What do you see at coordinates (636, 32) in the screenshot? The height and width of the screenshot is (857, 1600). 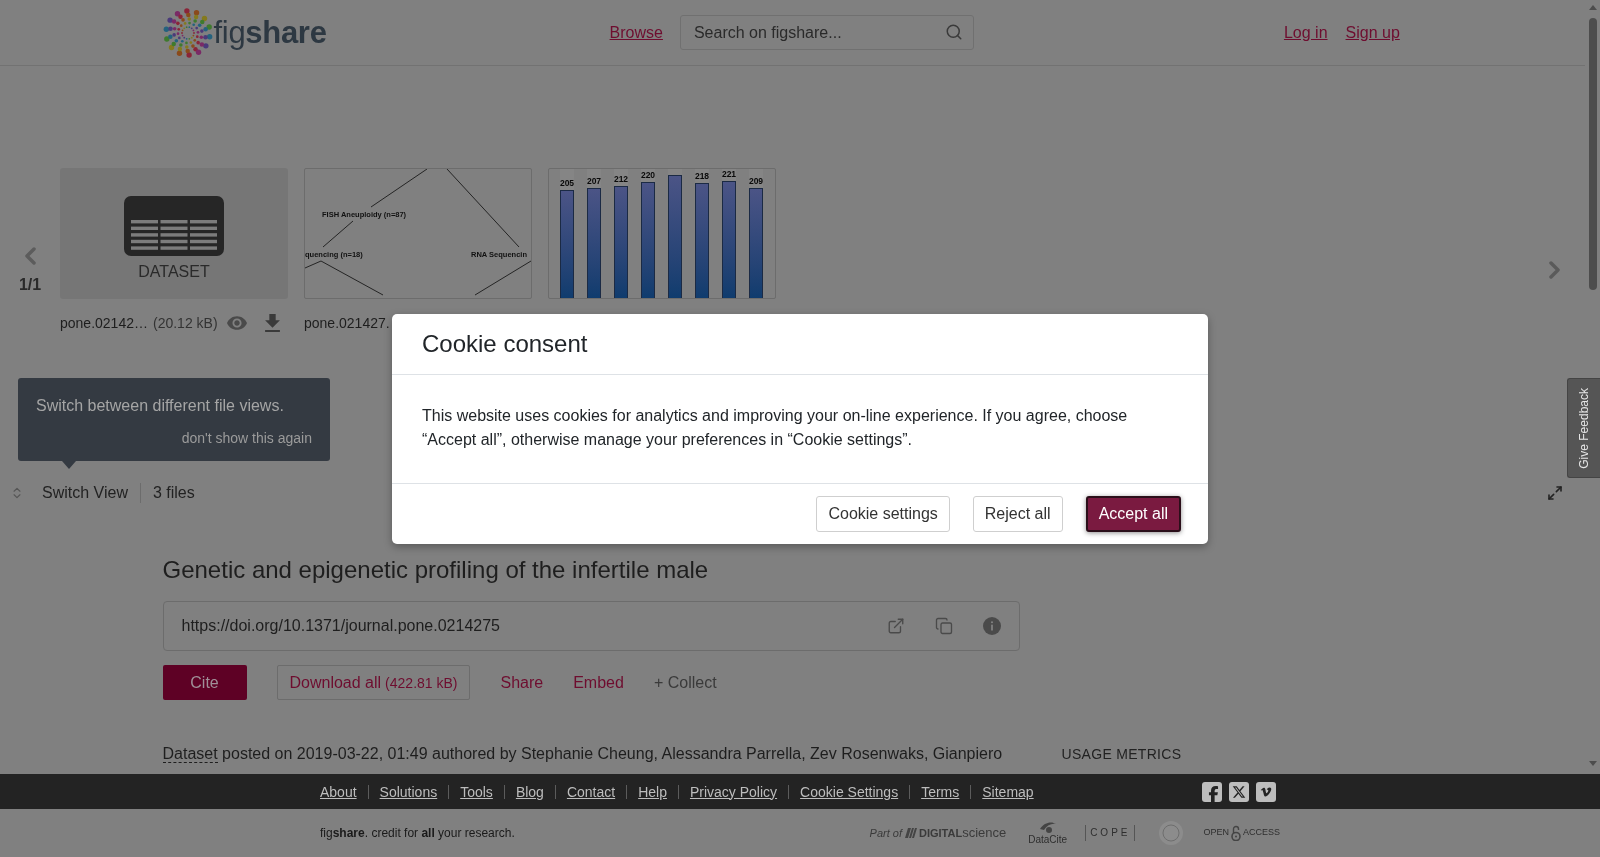 I see `browse-link: Browse` at bounding box center [636, 32].